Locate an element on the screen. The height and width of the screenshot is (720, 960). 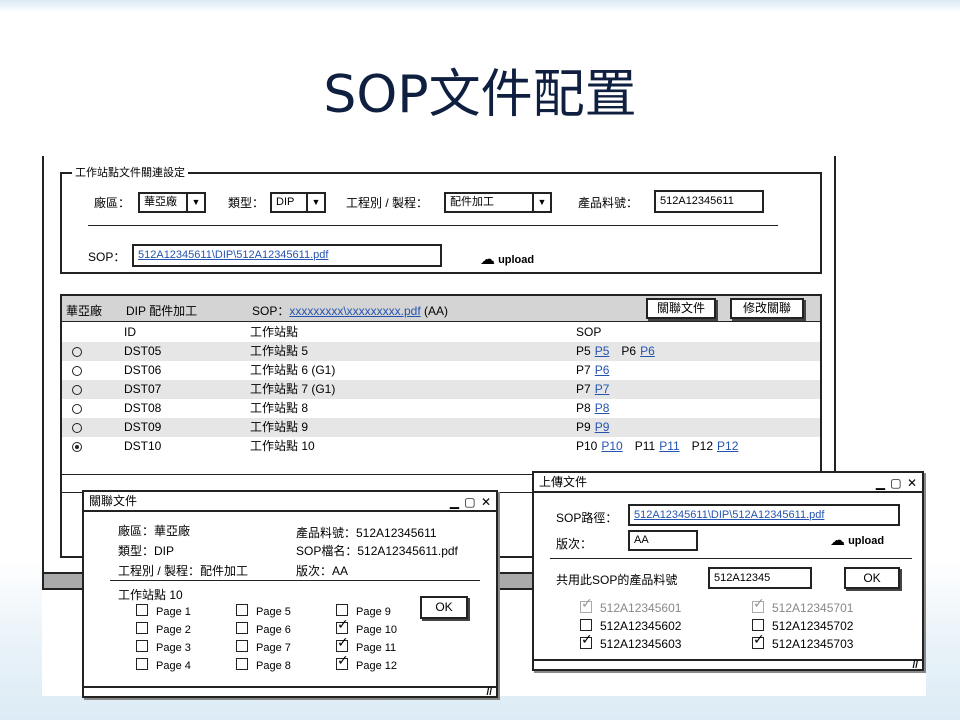
row-id: DST06 is located at coordinates (143, 370).